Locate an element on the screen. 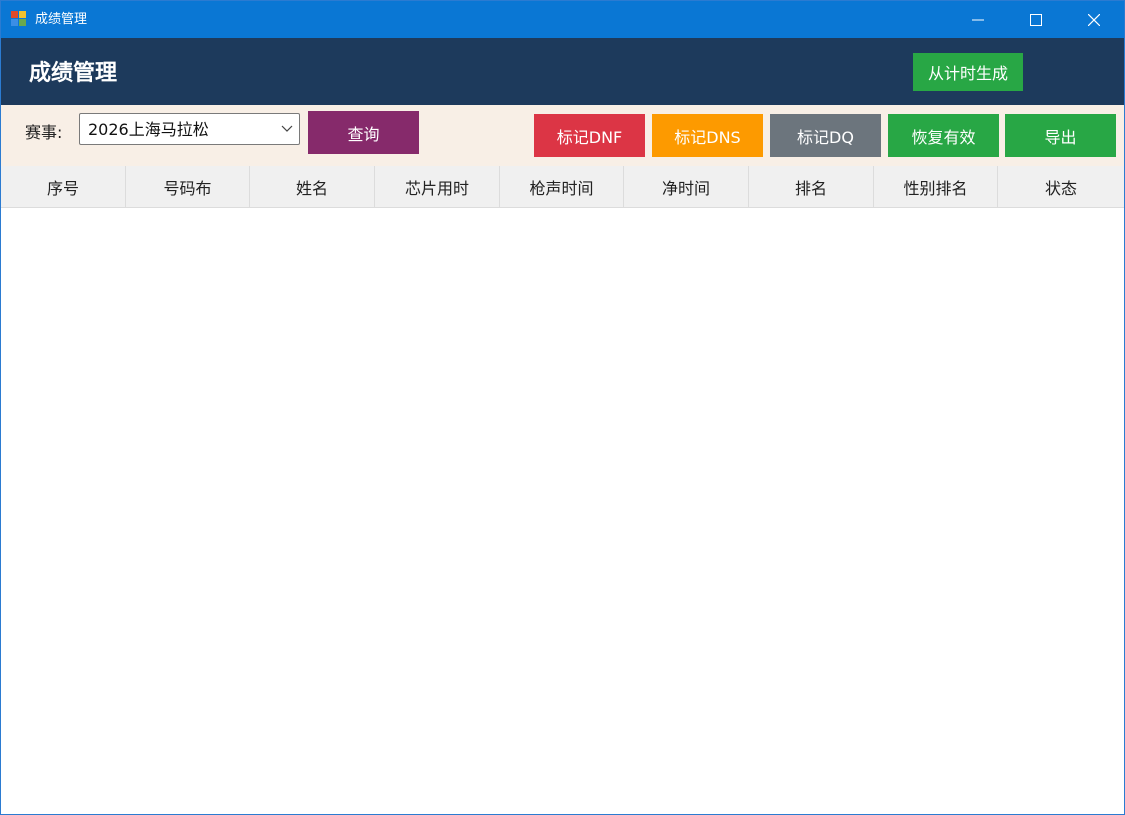 This screenshot has height=815, width=1125. column-header-index: 序号 is located at coordinates (63, 186).